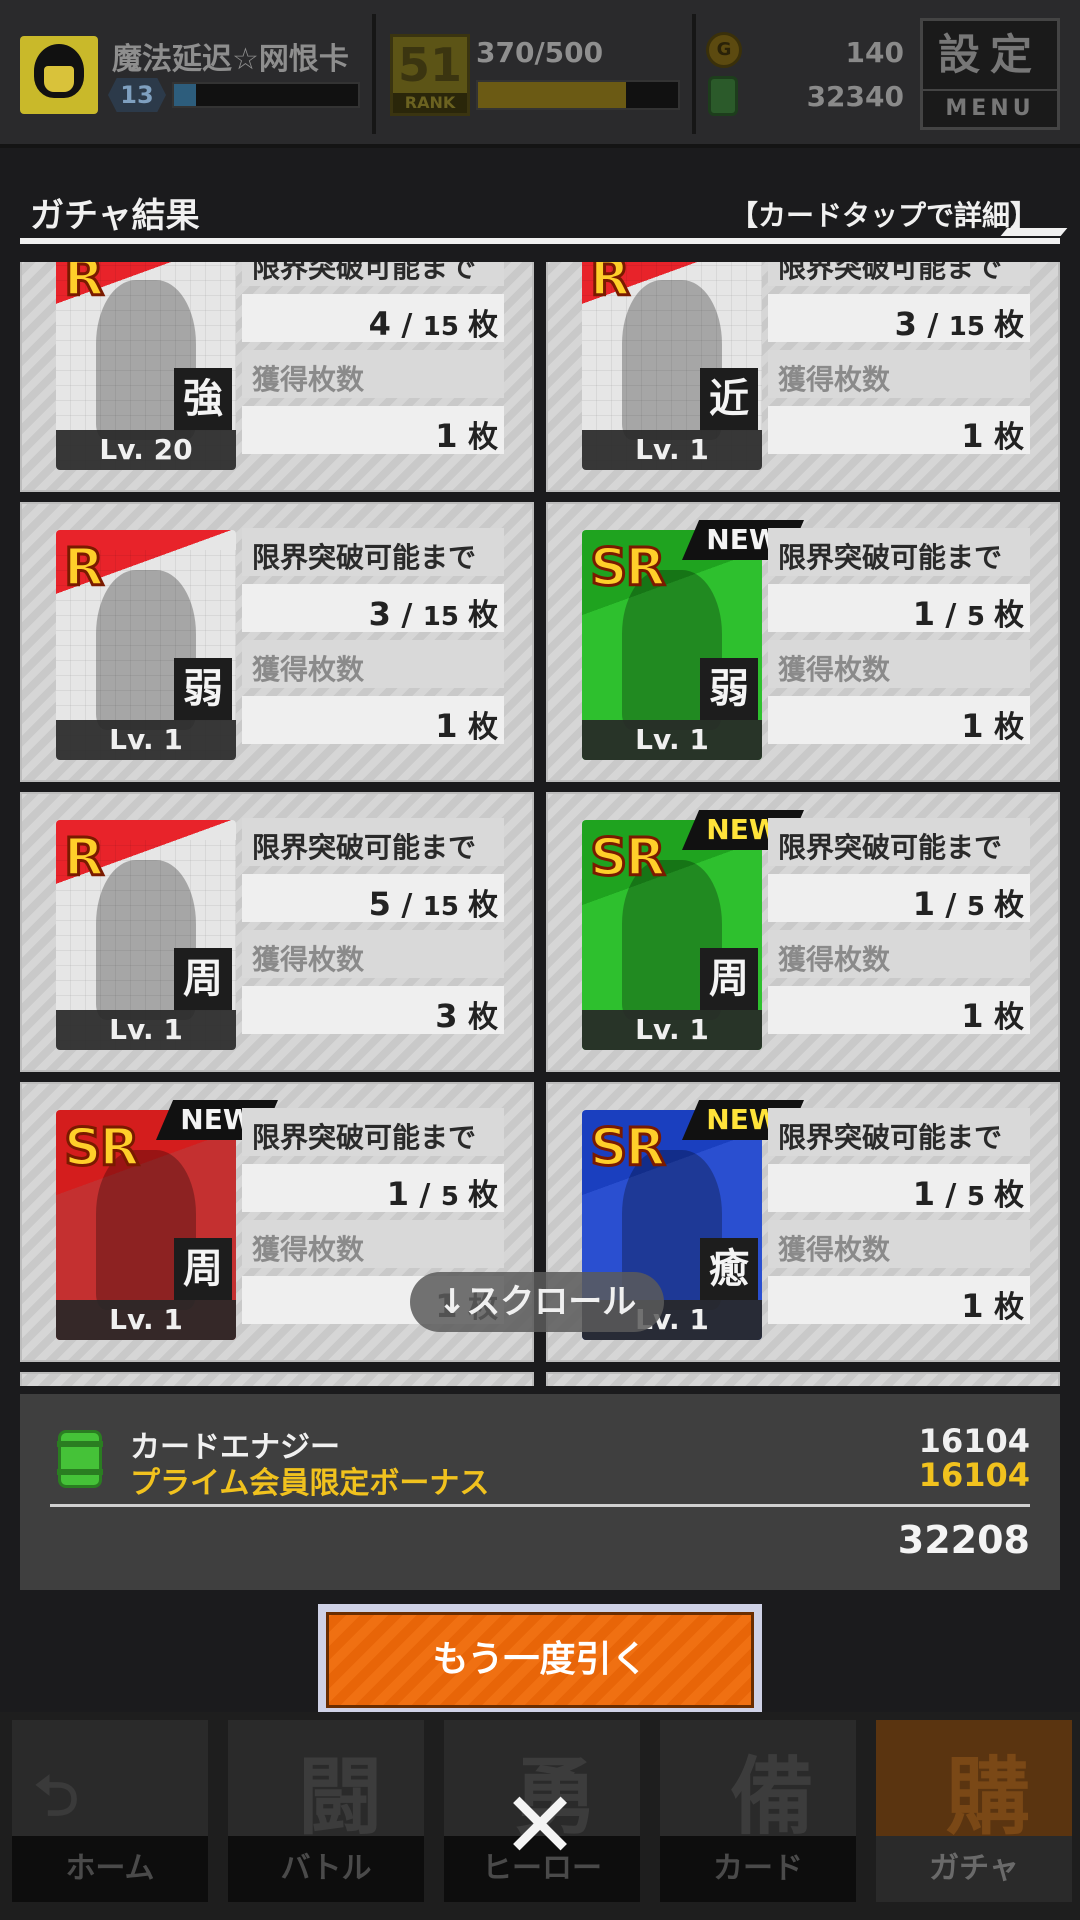  What do you see at coordinates (883, 215) in the screenshot?
I see `tap-hint: 【カードタップで詳細】` at bounding box center [883, 215].